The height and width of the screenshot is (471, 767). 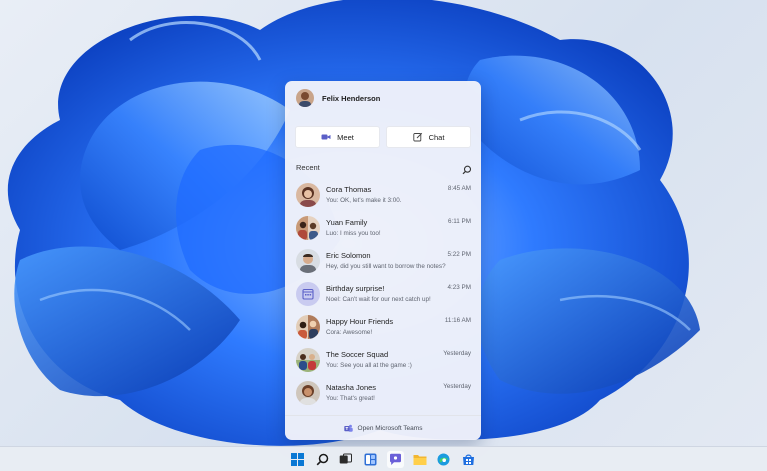 I want to click on teams-icon, so click(x=348, y=428).